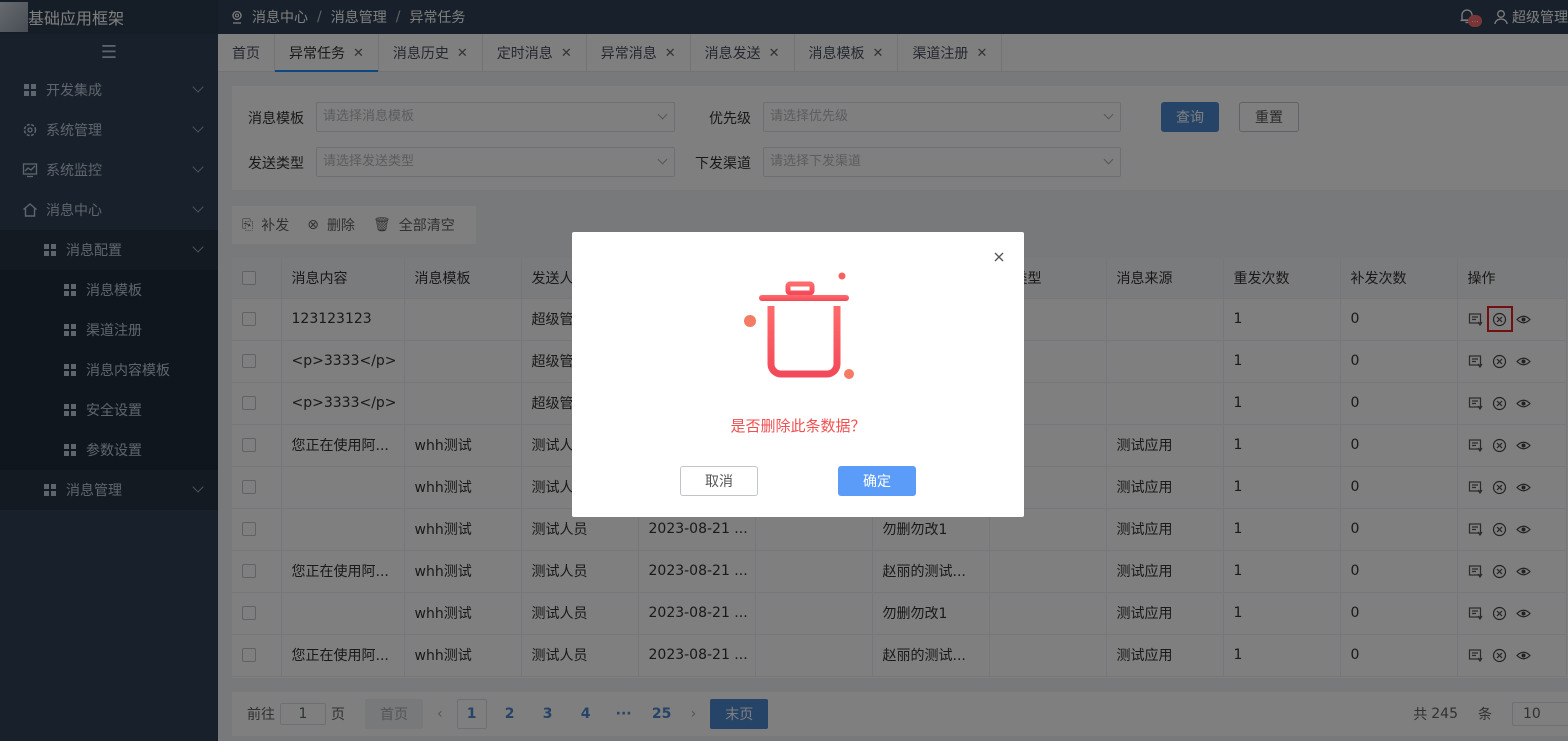  Describe the element at coordinates (798, 426) in the screenshot. I see `dialog-message: 是否删除此条数据？` at that location.